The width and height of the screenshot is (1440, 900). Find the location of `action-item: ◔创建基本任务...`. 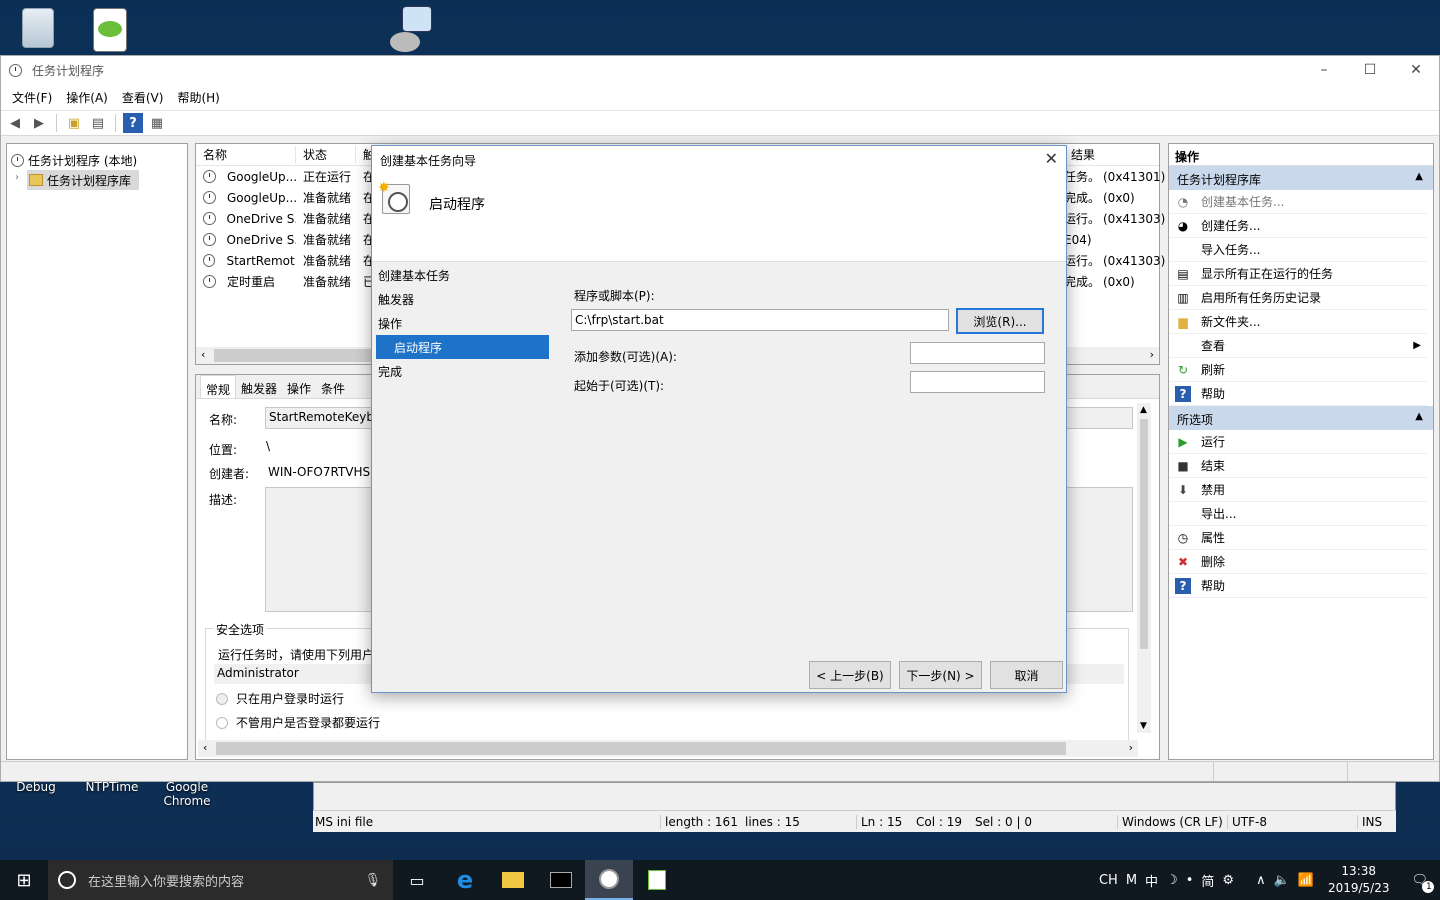

action-item: ◔创建基本任务... is located at coordinates (1298, 202).